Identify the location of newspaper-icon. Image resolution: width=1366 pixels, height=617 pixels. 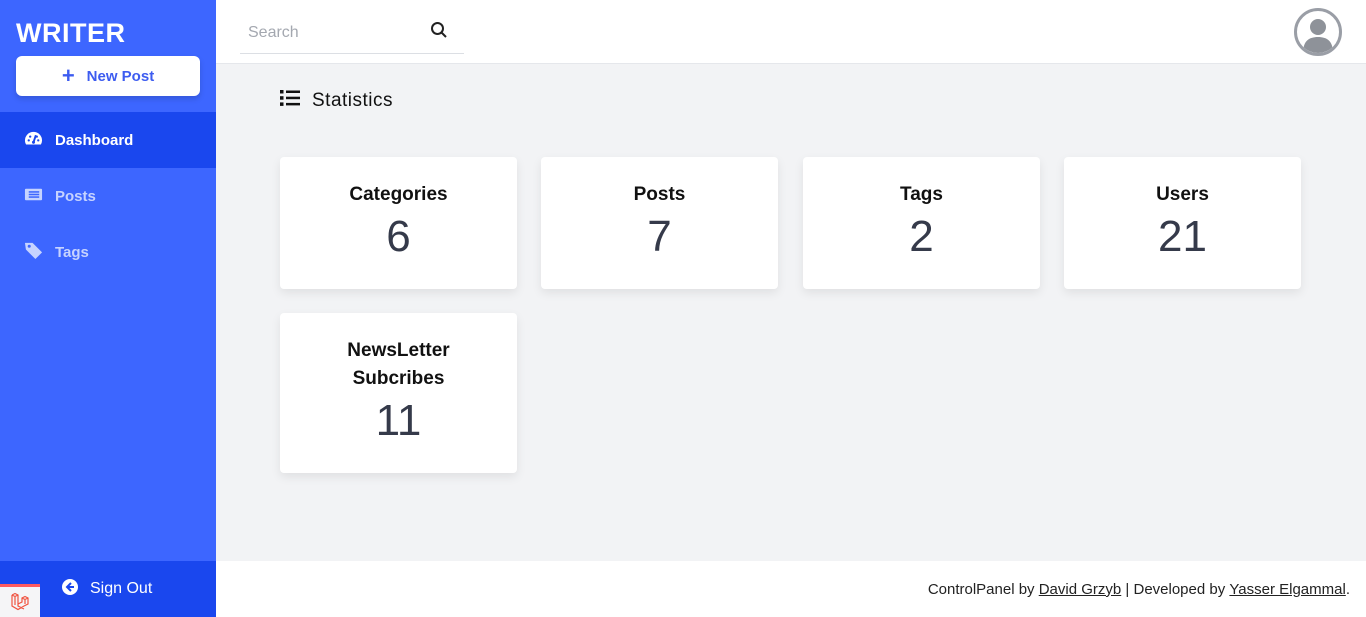
(33, 196).